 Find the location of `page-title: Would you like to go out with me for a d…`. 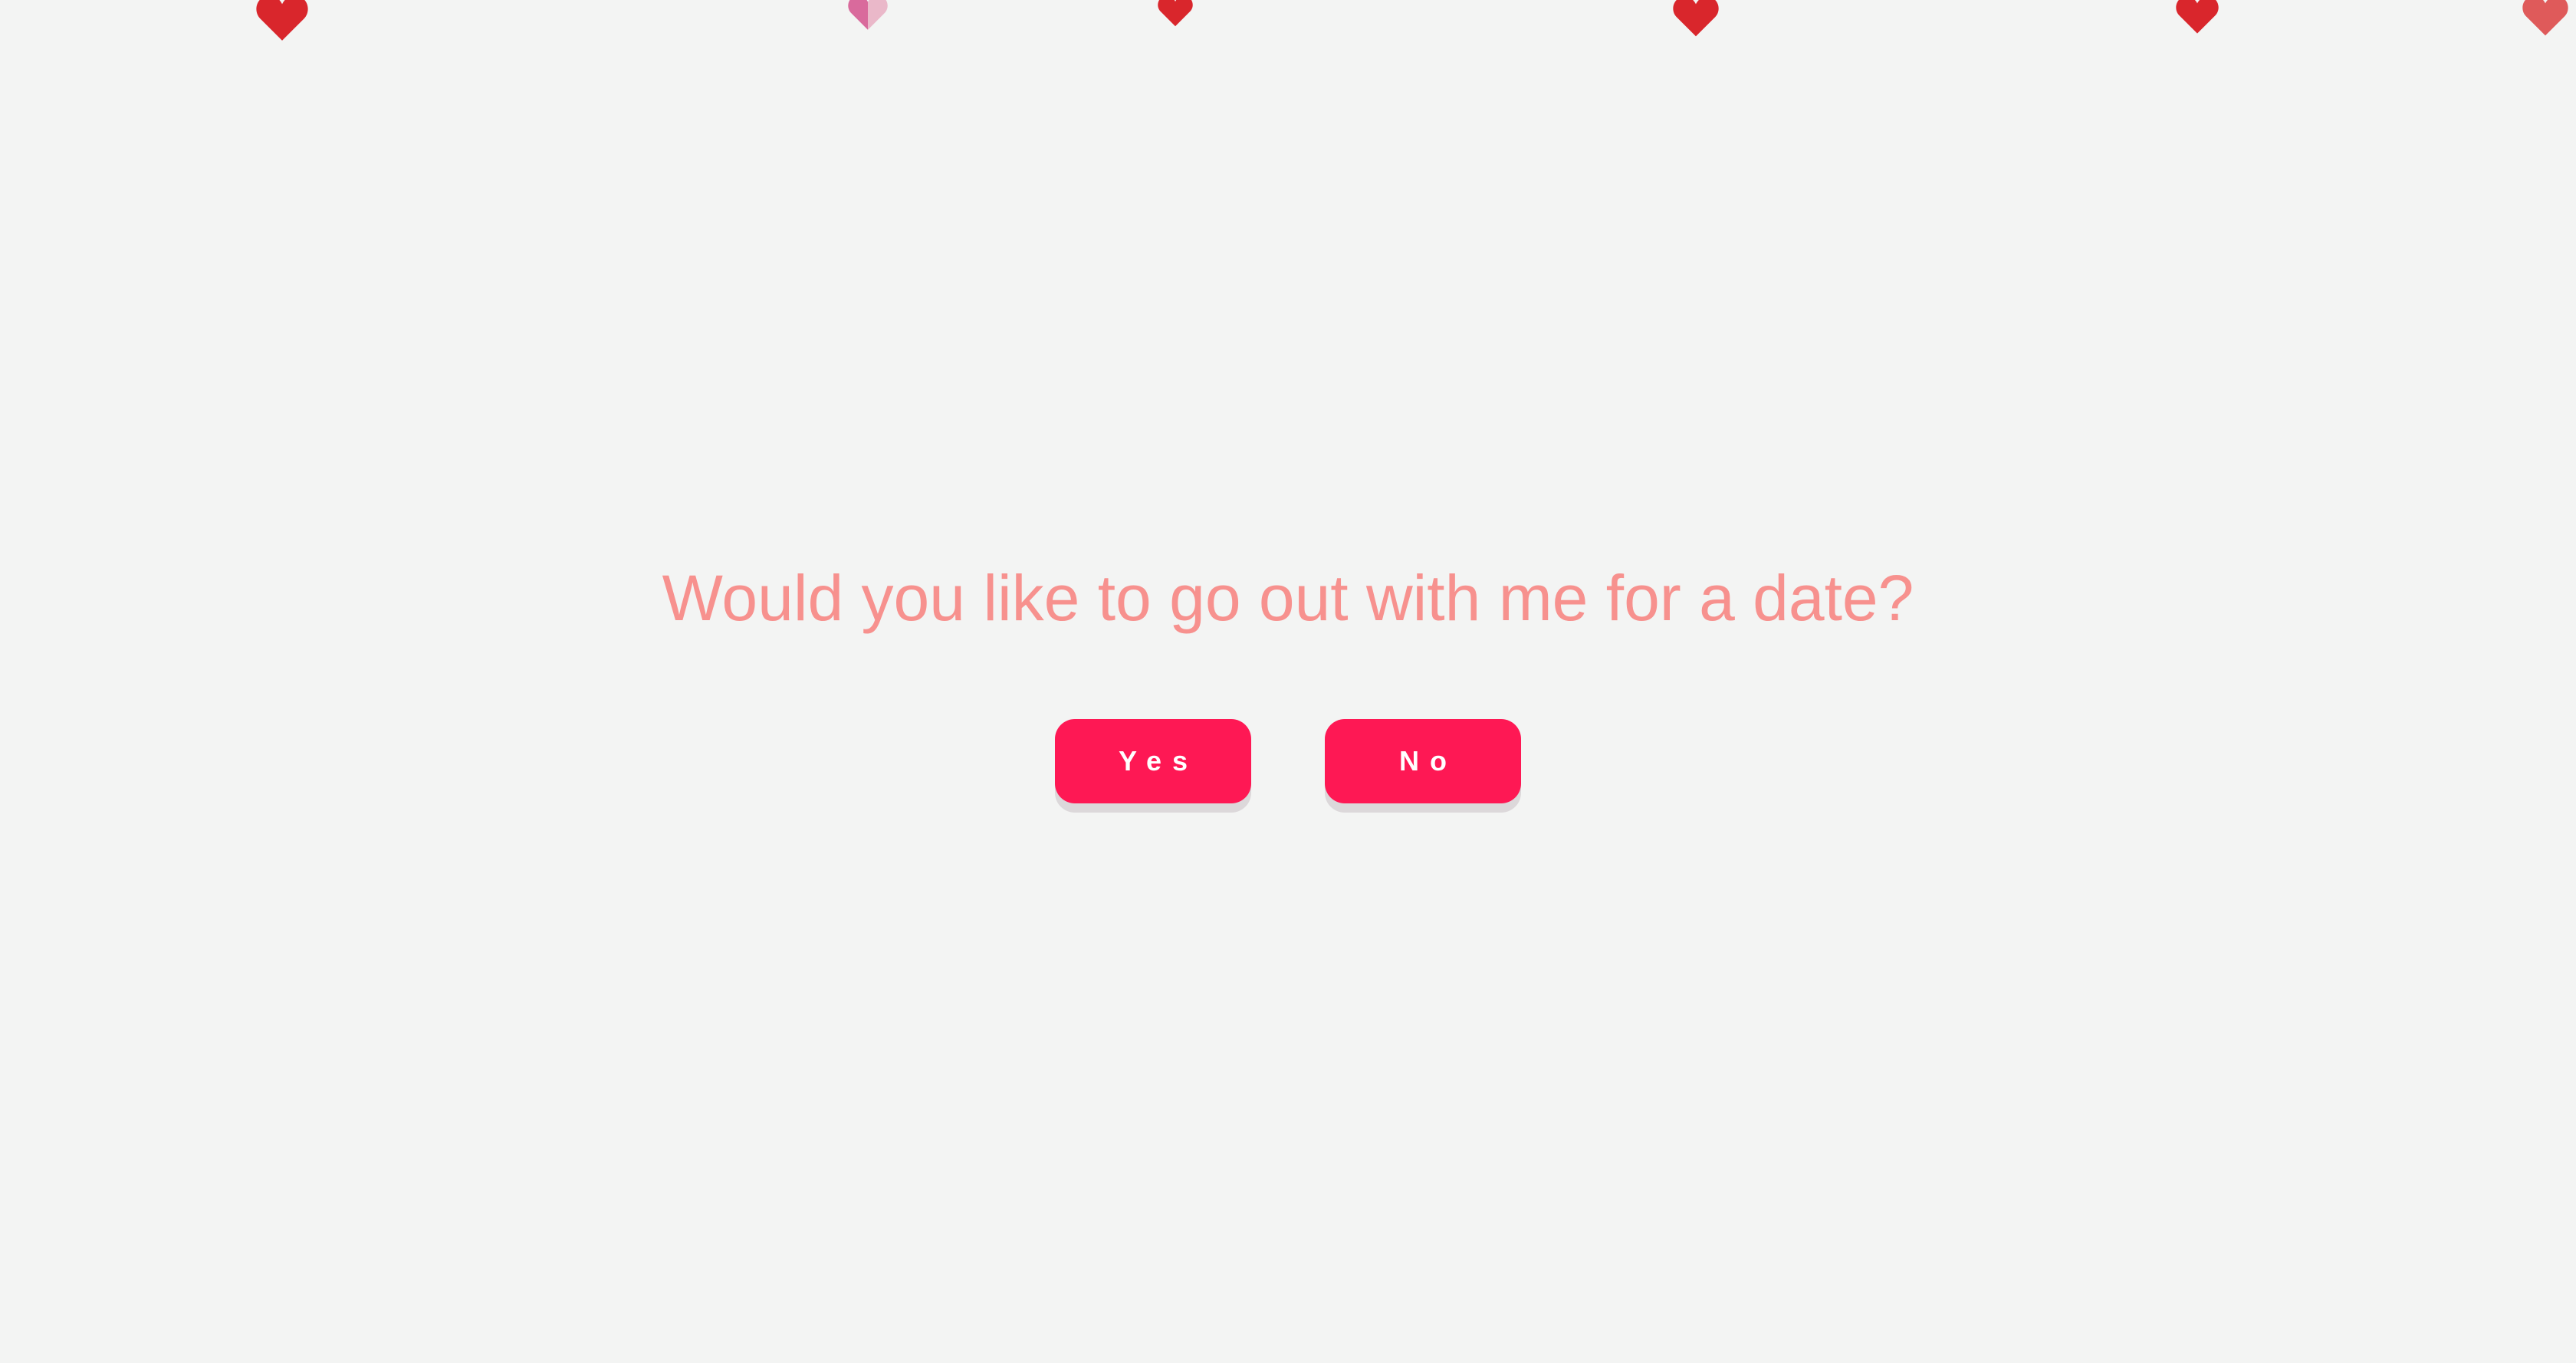

page-title: Would you like to go out with me for a d… is located at coordinates (1288, 598).